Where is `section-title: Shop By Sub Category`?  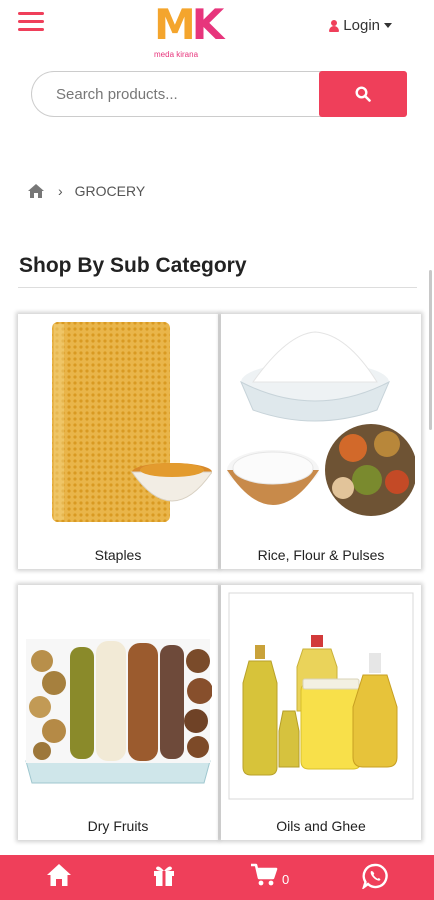 section-title: Shop By Sub Category is located at coordinates (133, 265).